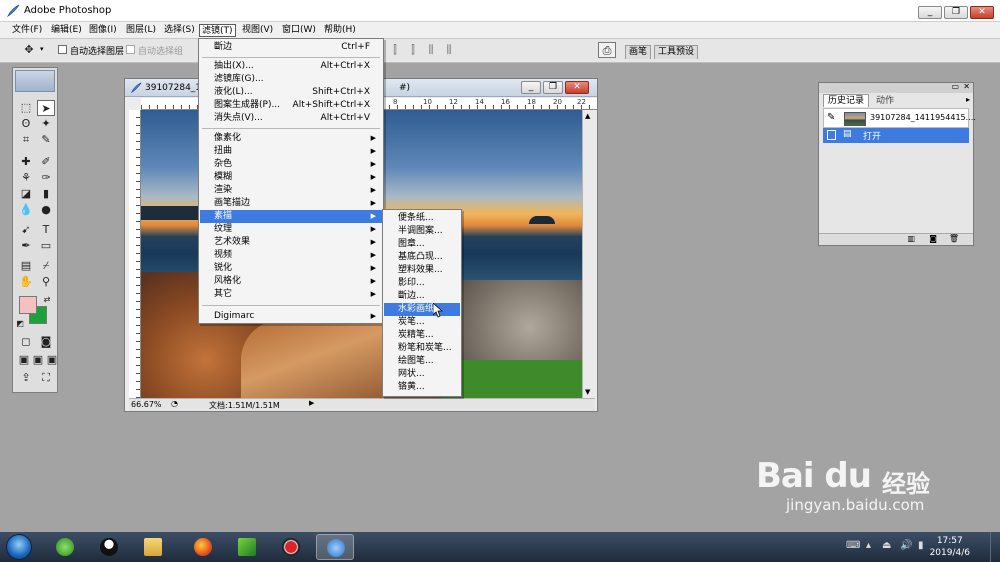 This screenshot has width=1000, height=562. What do you see at coordinates (20, 324) in the screenshot?
I see `default-colors-icon: ◩` at bounding box center [20, 324].